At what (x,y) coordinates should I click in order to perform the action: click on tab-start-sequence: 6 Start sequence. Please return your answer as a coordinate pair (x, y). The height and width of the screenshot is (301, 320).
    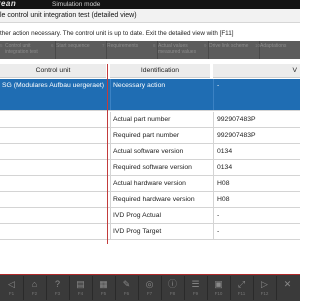
    Looking at the image, I should click on (78, 50).